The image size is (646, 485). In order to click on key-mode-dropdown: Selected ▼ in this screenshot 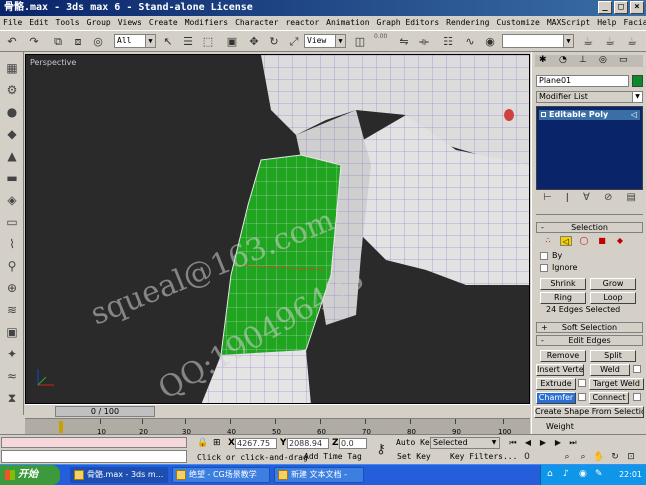, I will do `click(465, 443)`.